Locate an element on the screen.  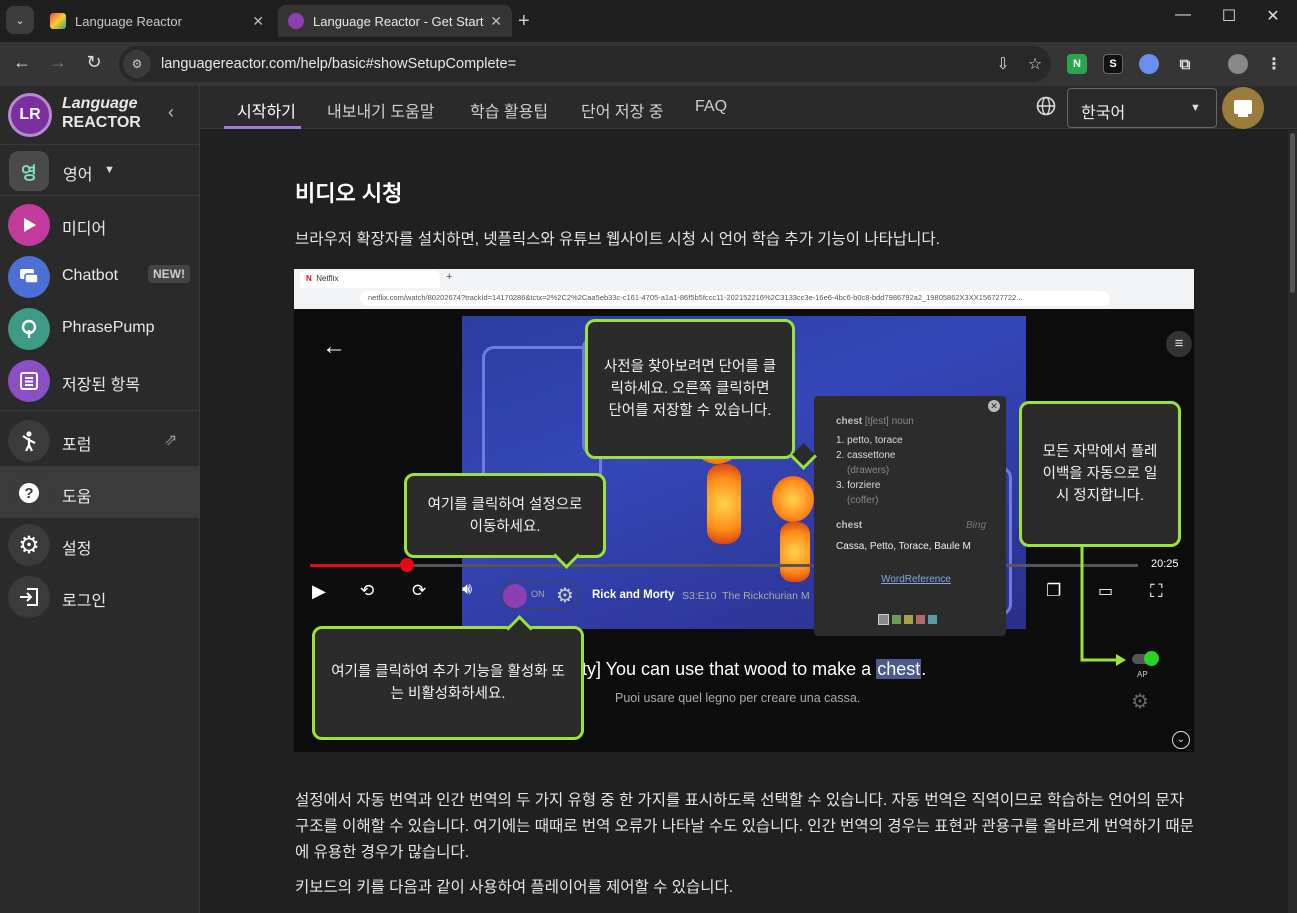
plus-icon: + is located at coordinates (449, 277).